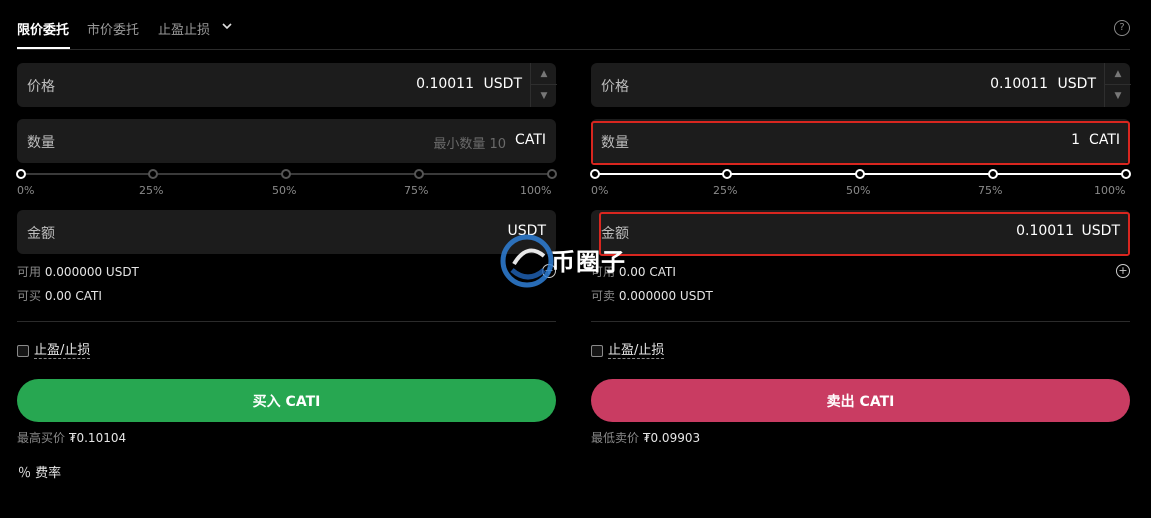 This screenshot has height=518, width=1151. I want to click on sell-button: 卖出 CATI, so click(860, 400).